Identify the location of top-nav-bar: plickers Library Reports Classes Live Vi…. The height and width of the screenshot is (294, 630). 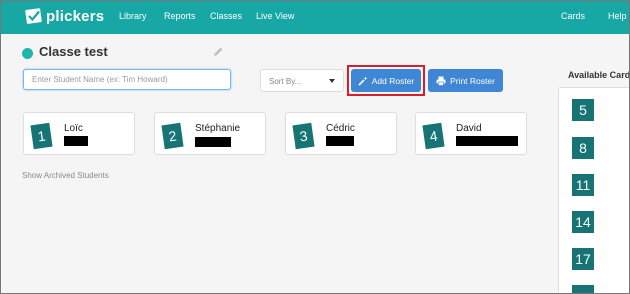
(315, 17).